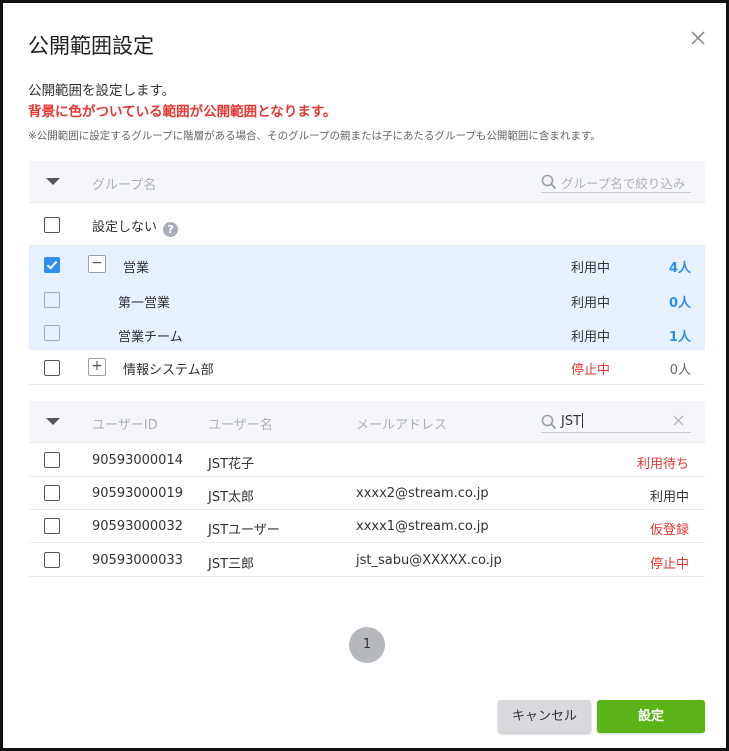 Image resolution: width=729 pixels, height=751 pixels. Describe the element at coordinates (171, 229) in the screenshot. I see `help-icon: ?` at that location.